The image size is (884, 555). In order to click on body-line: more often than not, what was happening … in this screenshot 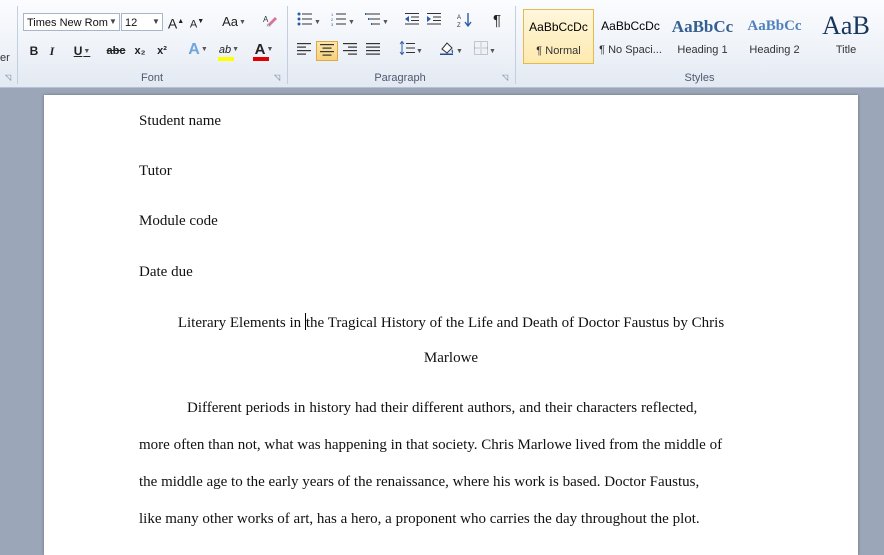, I will do `click(431, 445)`.